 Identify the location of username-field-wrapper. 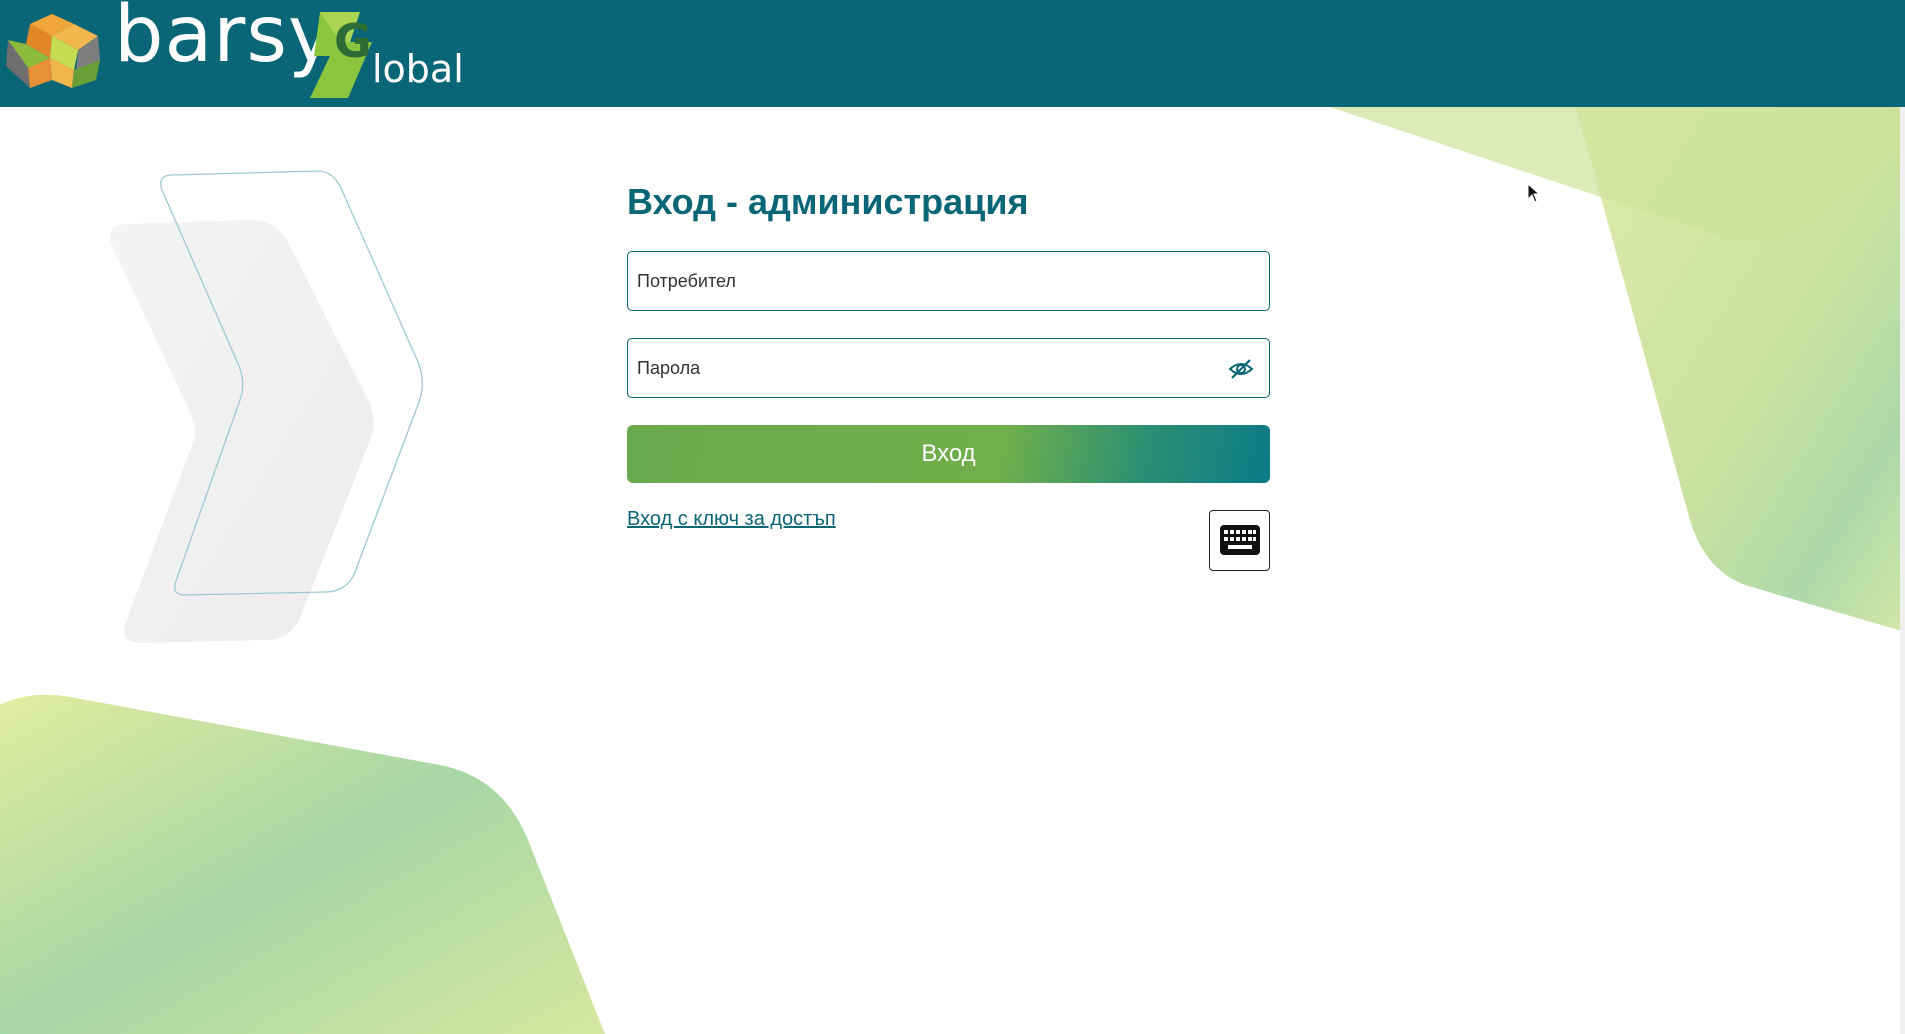
(948, 281).